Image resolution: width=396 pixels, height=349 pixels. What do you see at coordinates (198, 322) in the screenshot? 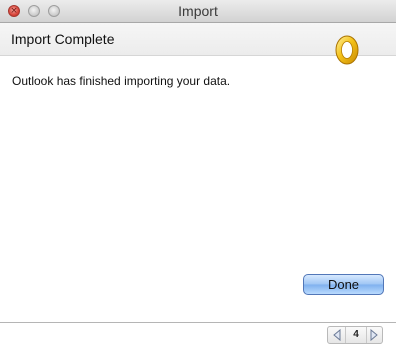
I see `footer-divider` at bounding box center [198, 322].